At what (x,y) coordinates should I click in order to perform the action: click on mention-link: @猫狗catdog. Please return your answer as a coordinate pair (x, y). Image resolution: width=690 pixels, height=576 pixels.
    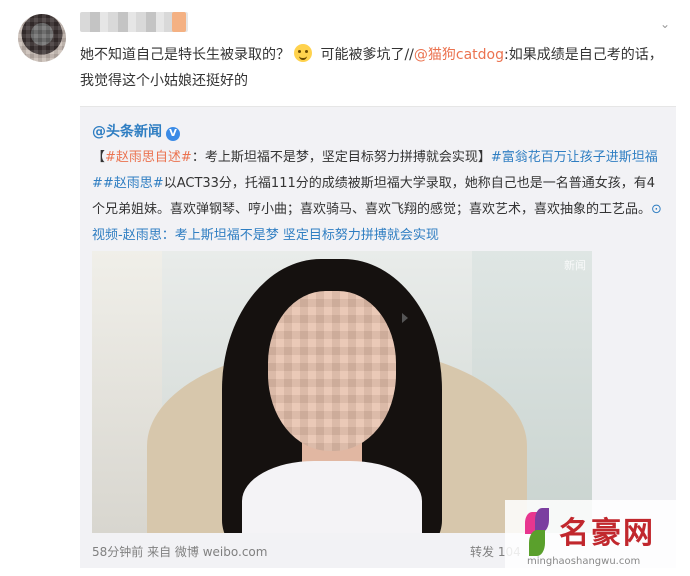
    Looking at the image, I should click on (459, 55).